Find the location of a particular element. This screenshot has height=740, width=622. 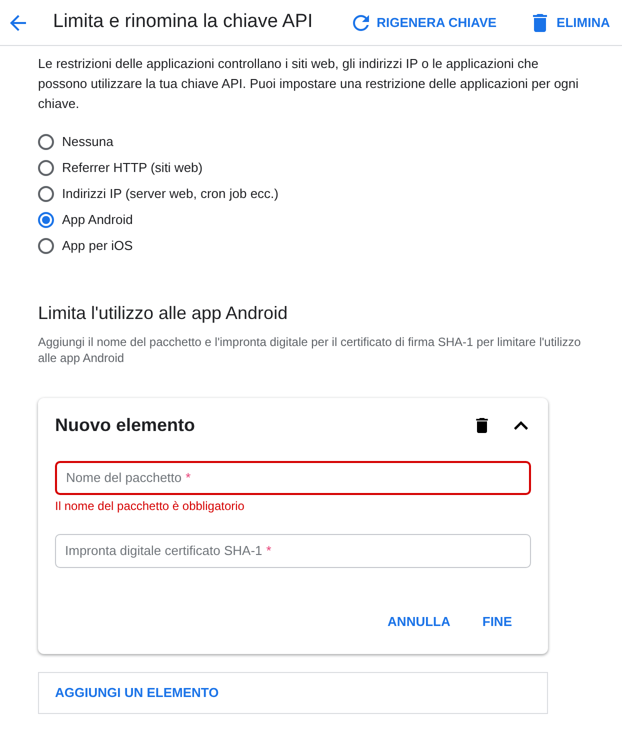

card-title: Nuovo elemento is located at coordinates (125, 425).